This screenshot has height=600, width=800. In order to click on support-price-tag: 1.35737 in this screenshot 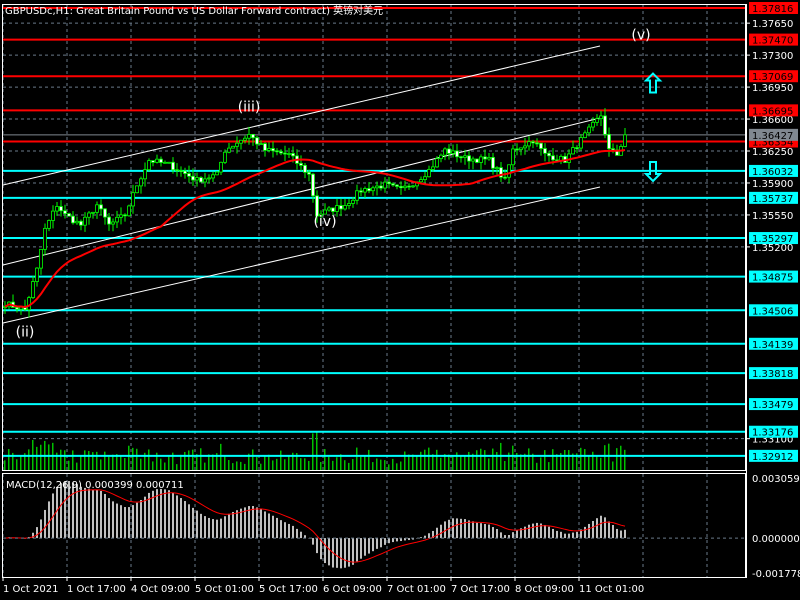, I will do `click(772, 199)`.